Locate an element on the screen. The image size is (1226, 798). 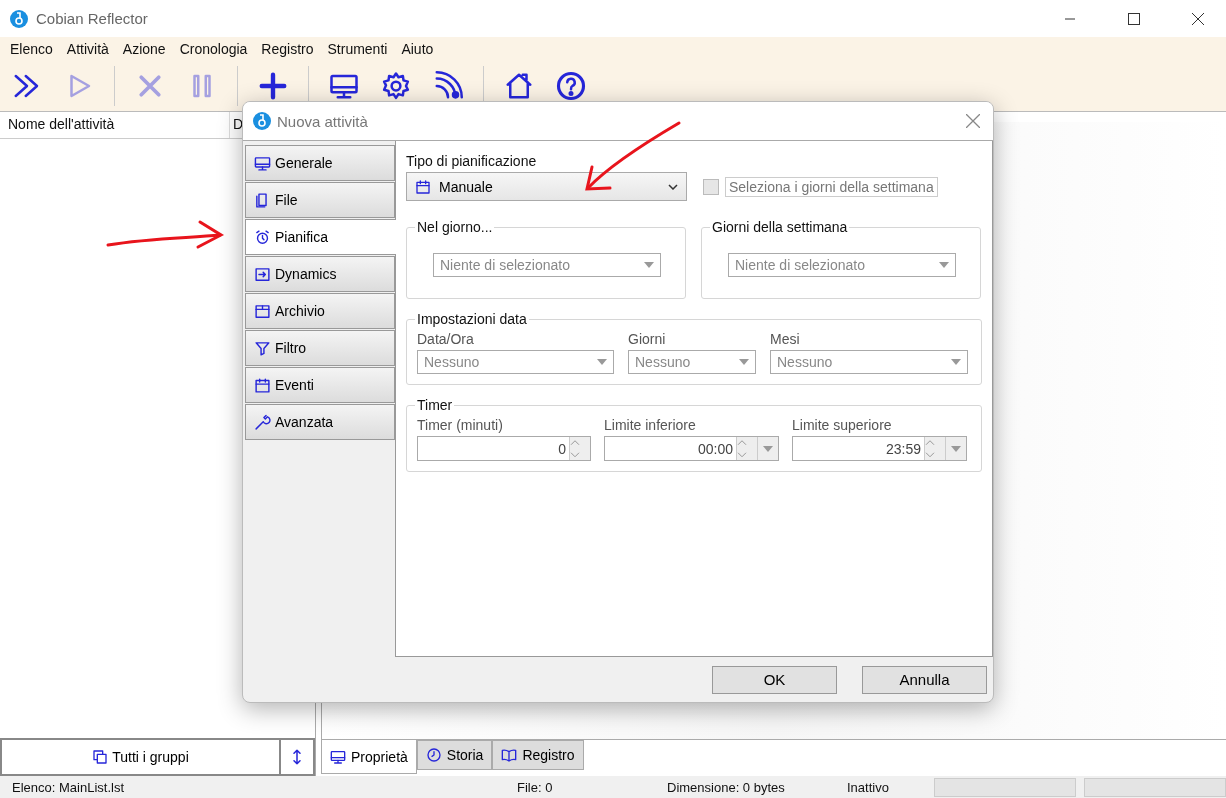
status-text: Dimensione: 0 bytes is located at coordinates (726, 787).